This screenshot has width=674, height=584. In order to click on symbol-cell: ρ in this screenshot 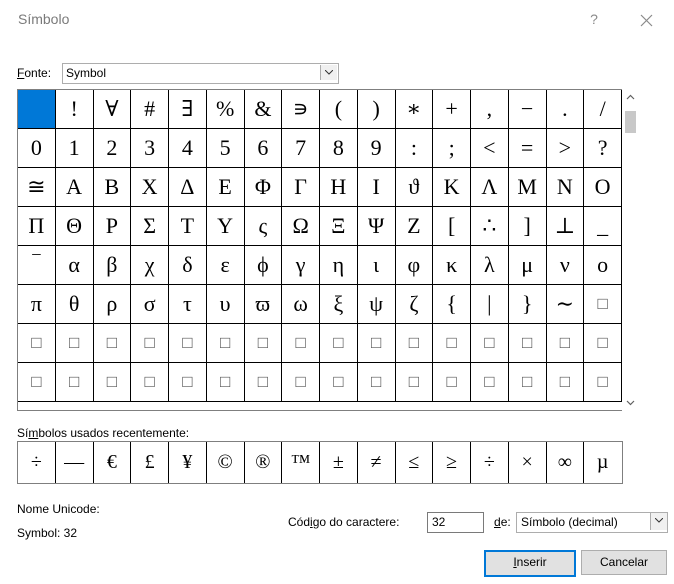, I will do `click(112, 304)`.